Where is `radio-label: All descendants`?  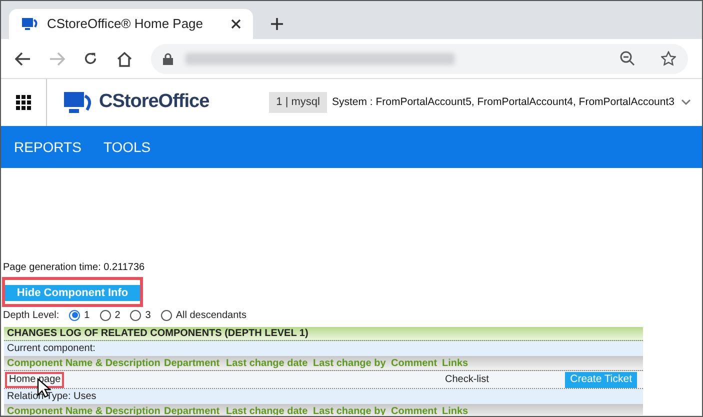
radio-label: All descendants is located at coordinates (211, 315).